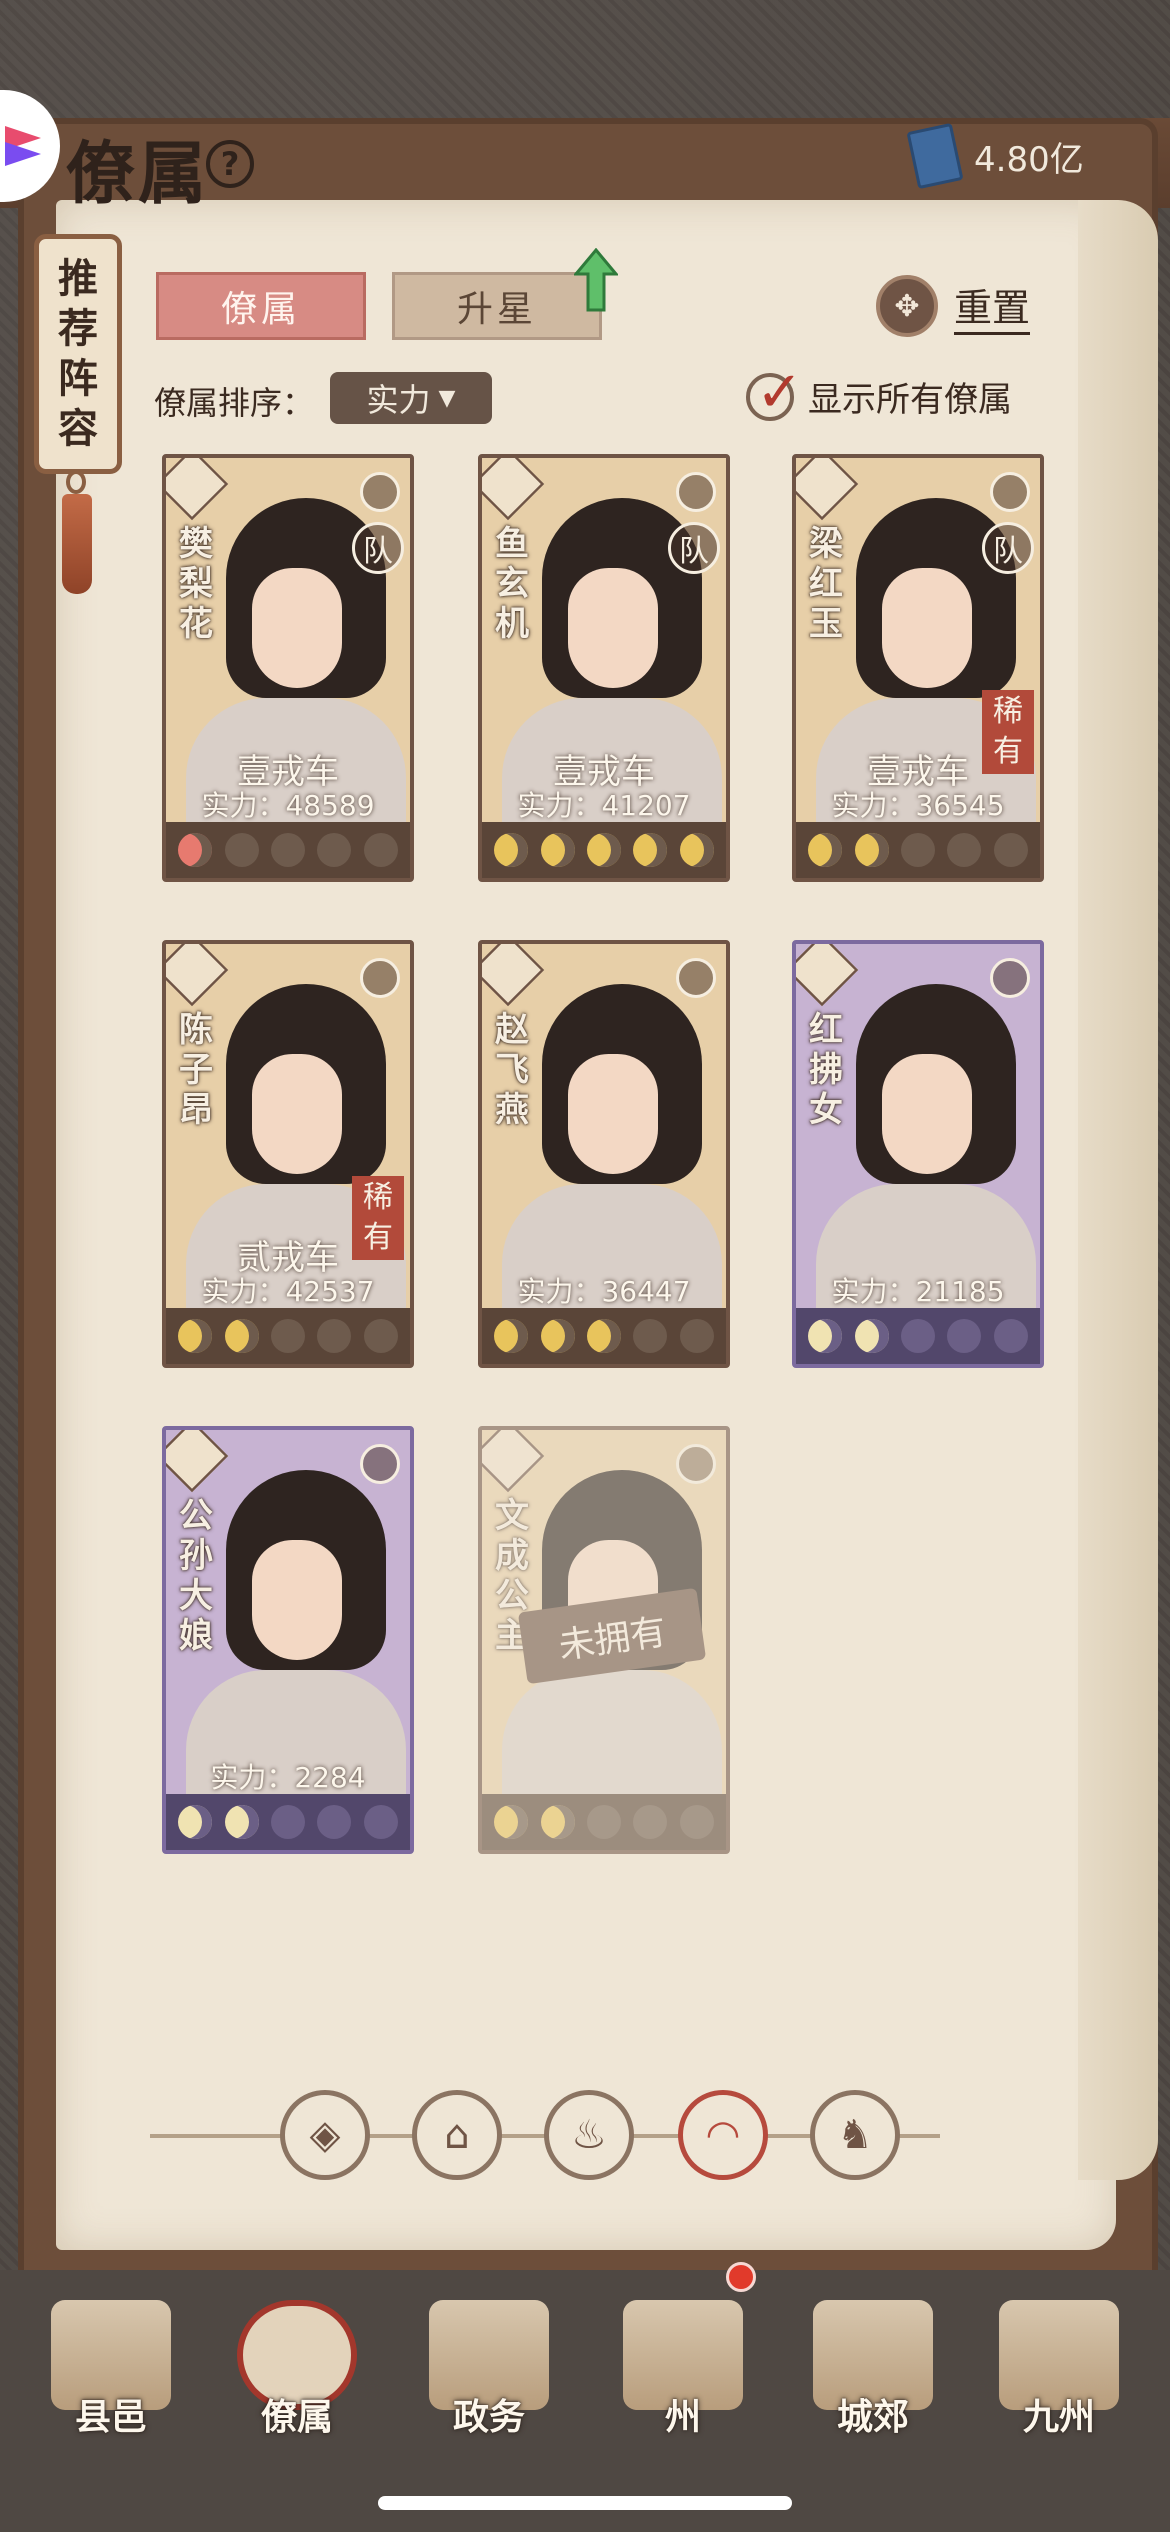  I want to click on question-icon: ?, so click(230, 164).